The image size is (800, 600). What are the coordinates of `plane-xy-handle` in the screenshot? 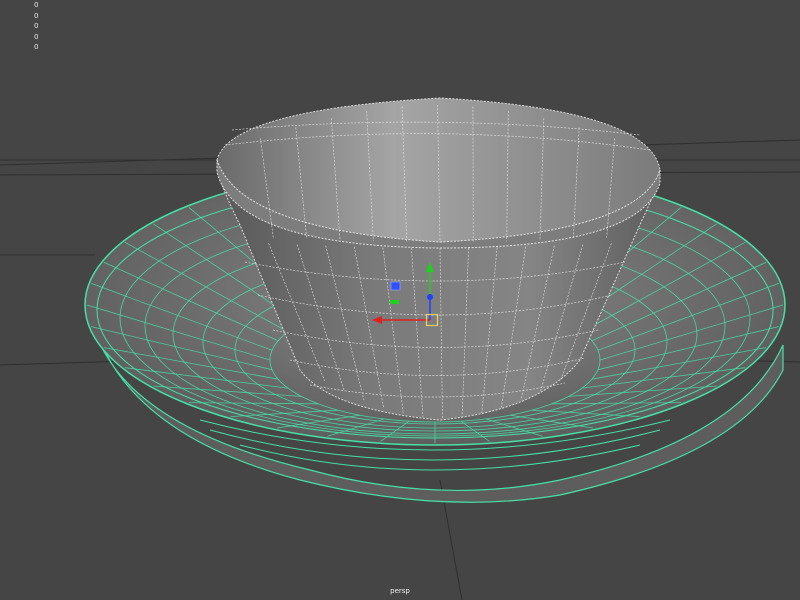 It's located at (395, 286).